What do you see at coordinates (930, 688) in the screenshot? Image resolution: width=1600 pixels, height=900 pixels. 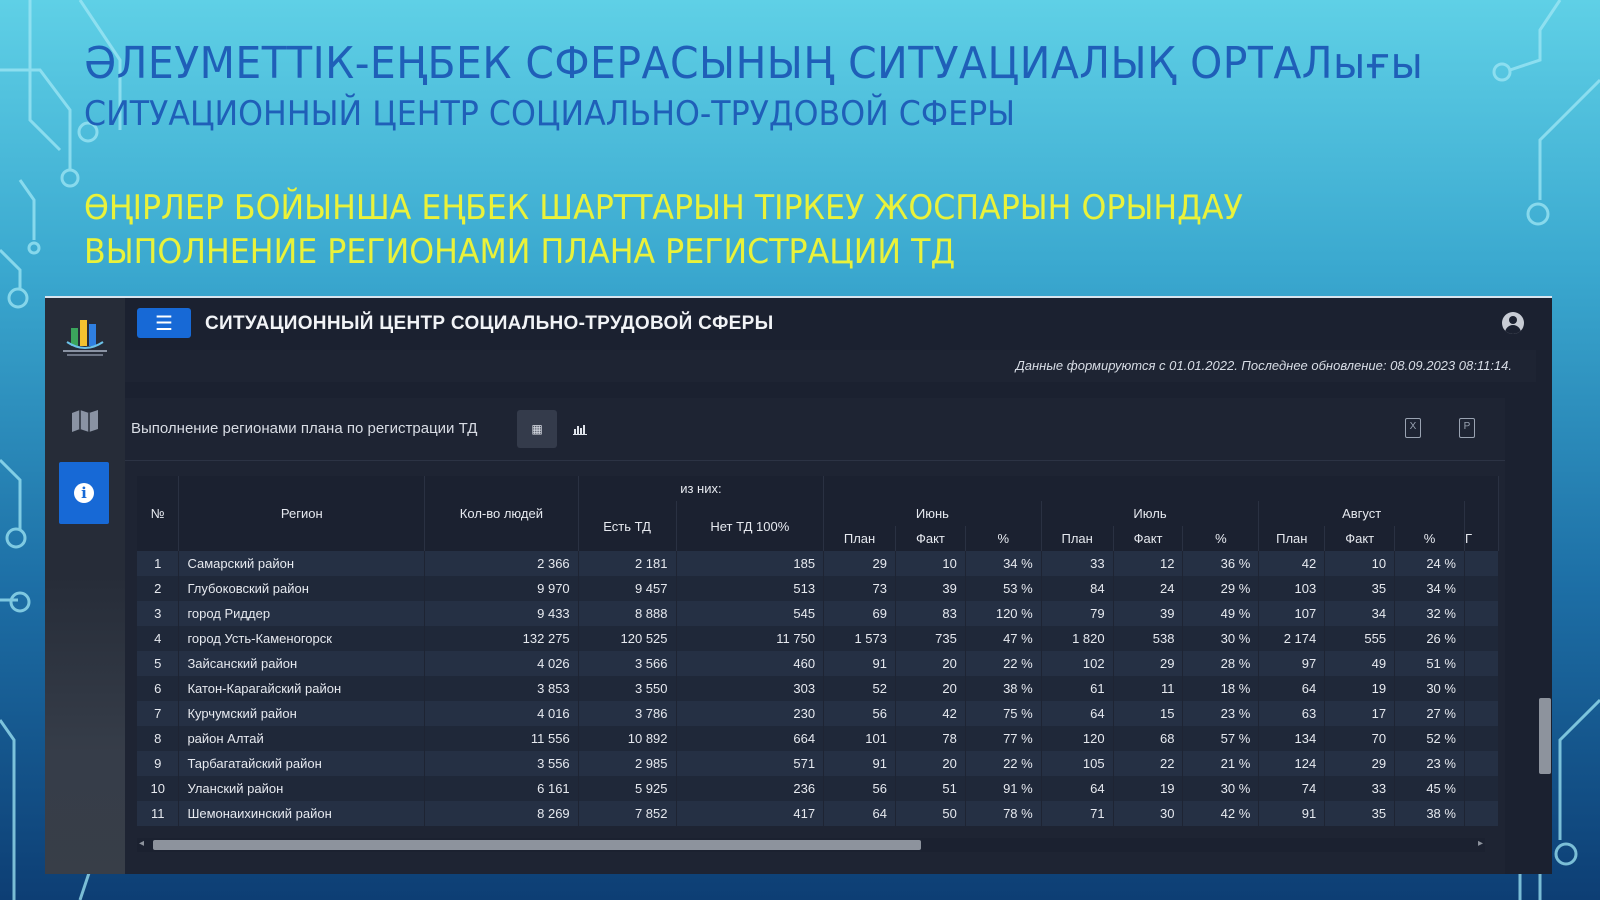 I see `cell-jun-f: 20` at bounding box center [930, 688].